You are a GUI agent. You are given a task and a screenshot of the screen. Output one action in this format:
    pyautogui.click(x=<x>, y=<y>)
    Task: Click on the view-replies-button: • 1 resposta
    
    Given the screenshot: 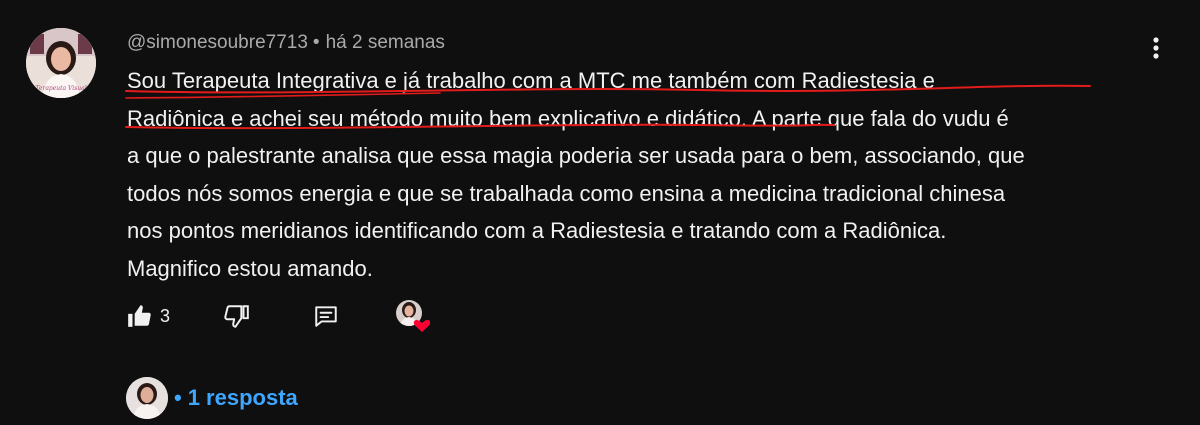 What is the action you would take?
    pyautogui.click(x=212, y=398)
    